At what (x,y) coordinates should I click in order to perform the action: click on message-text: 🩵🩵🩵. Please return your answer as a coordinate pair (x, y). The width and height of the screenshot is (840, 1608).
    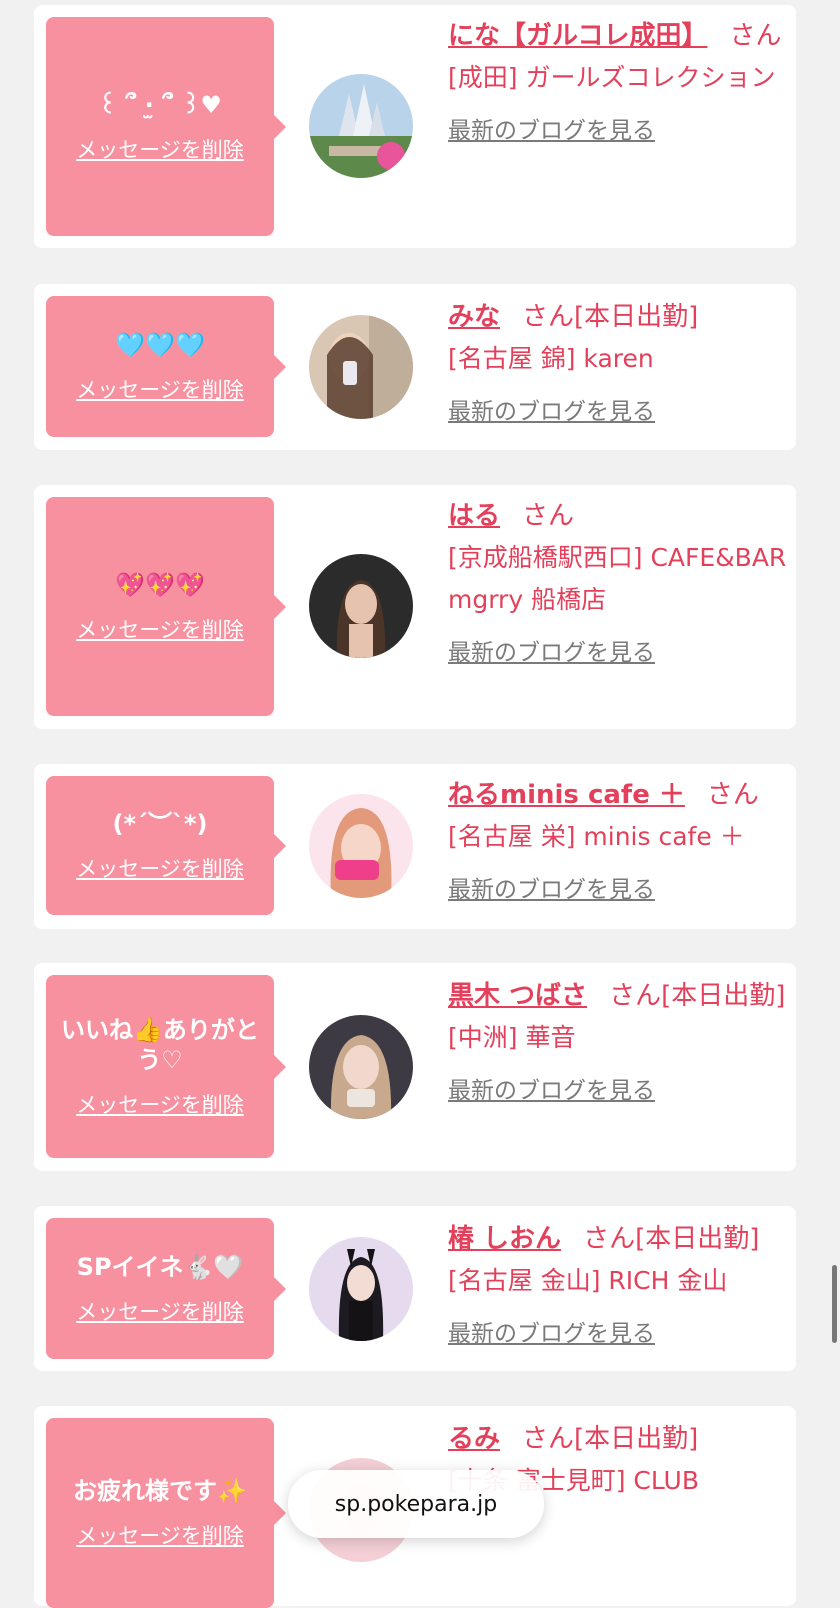
    Looking at the image, I should click on (160, 344).